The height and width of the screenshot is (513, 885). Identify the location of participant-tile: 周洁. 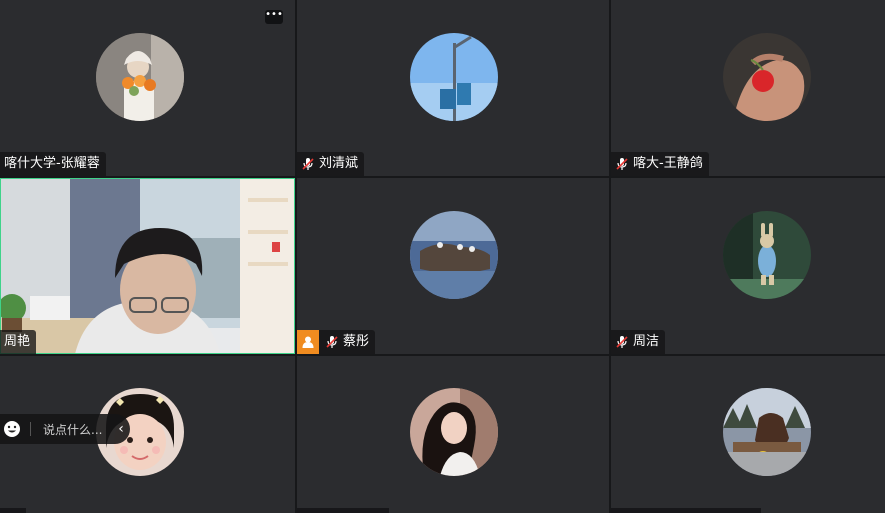
(748, 266).